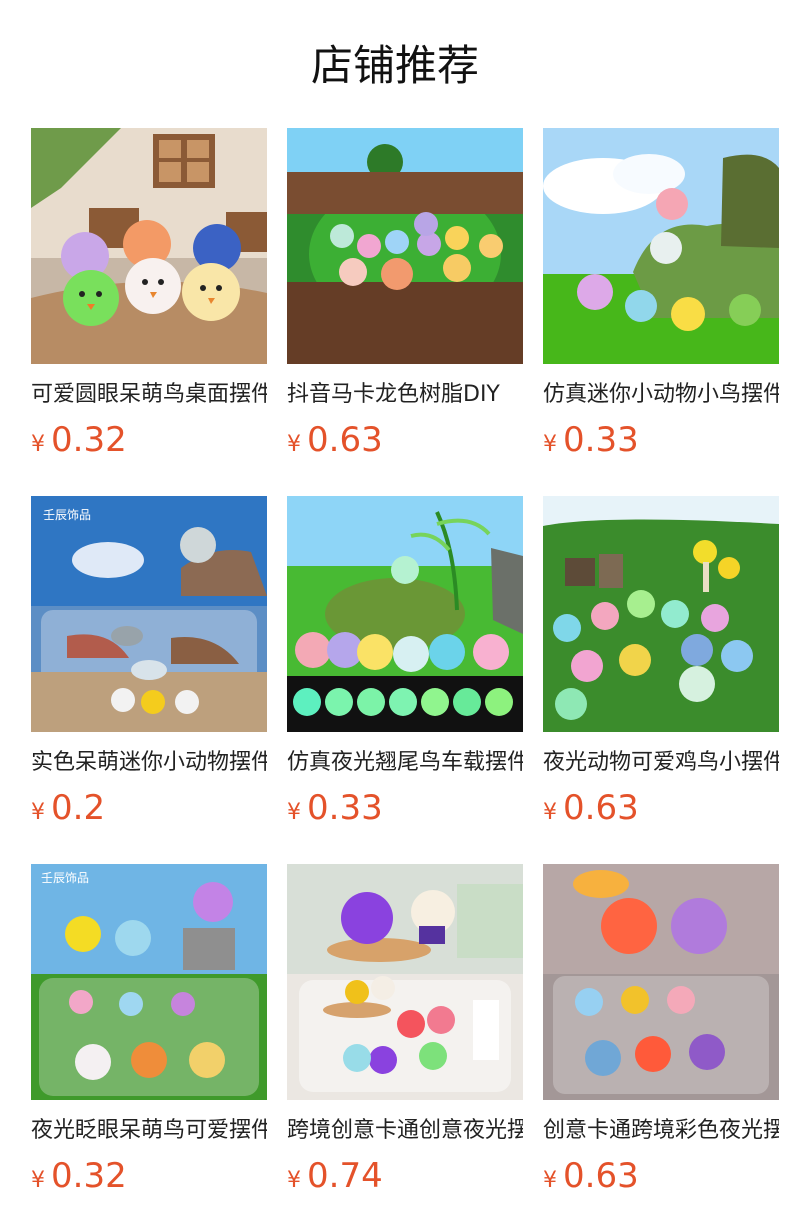 Image resolution: width=790 pixels, height=1232 pixels. I want to click on product-card: 跨境创意卡通创意夜光摆件 ¥0.74, so click(405, 1048).